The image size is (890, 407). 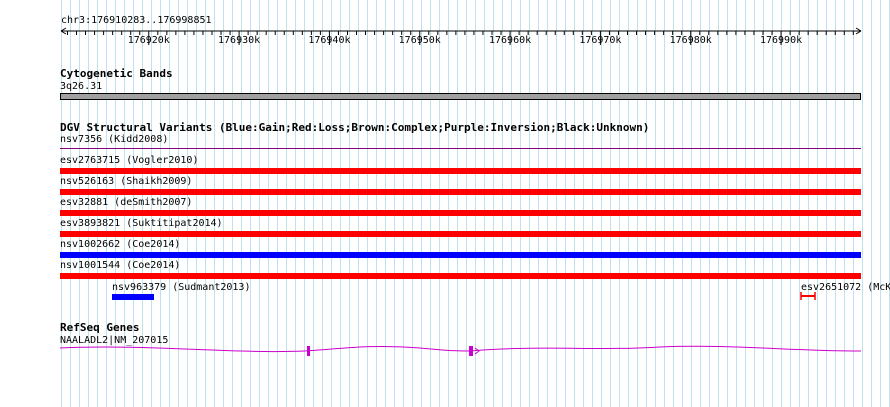 I want to click on refseq-gene-model, so click(x=445, y=351).